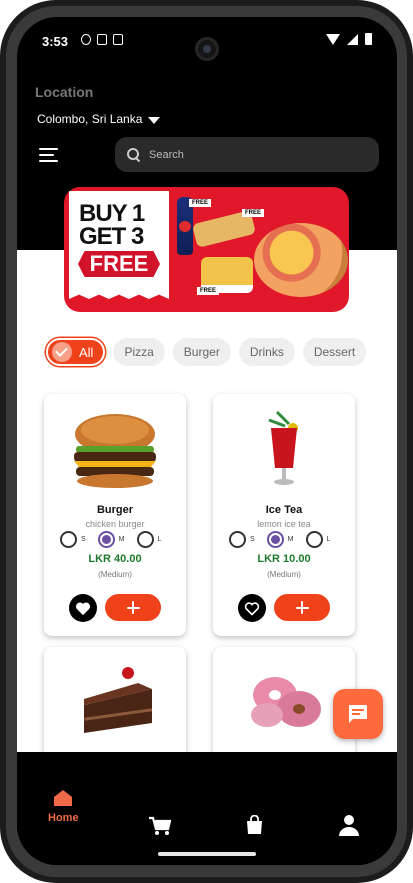  I want to click on category-chip-pizza: Pizza, so click(139, 352).